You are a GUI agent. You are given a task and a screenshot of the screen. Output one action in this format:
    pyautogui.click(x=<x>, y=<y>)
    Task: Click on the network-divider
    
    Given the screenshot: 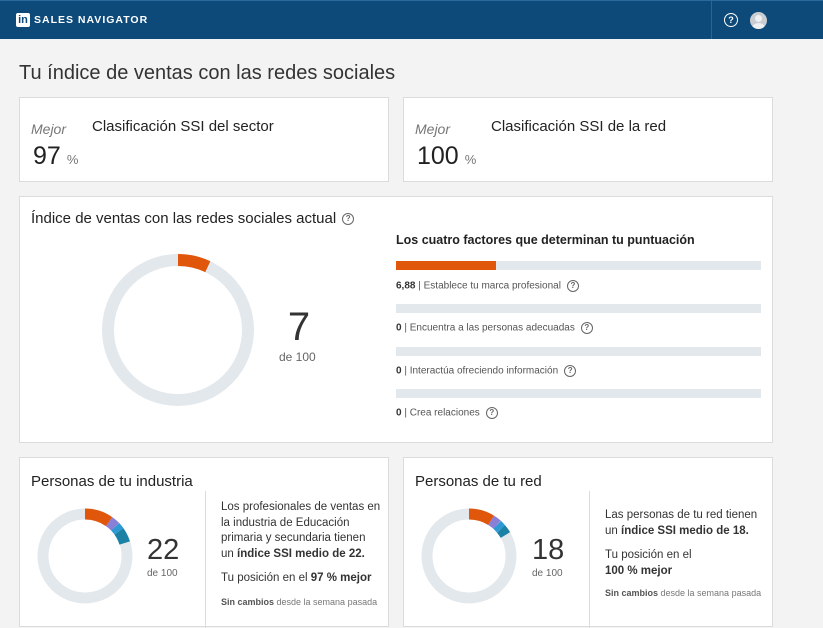 What is the action you would take?
    pyautogui.click(x=589, y=559)
    